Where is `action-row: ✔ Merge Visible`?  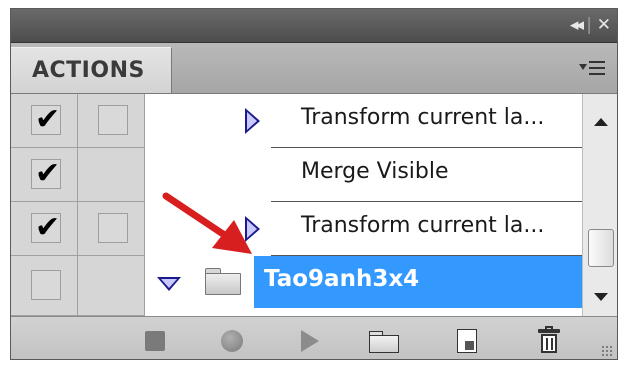 action-row: ✔ Merge Visible is located at coordinates (296, 175).